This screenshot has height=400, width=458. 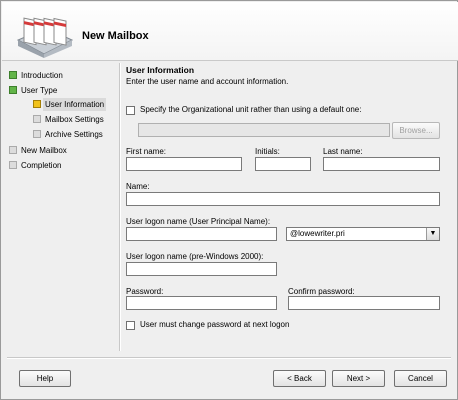 I want to click on domain-select-value: @lowewriter.pri, so click(x=317, y=233).